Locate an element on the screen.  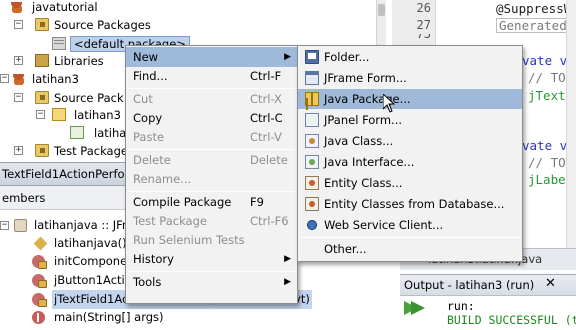
line-number: 27 is located at coordinates (423, 25).